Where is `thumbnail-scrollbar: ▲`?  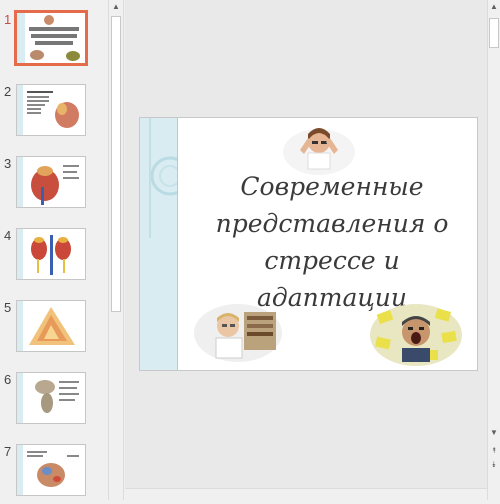
thumbnail-scrollbar: ▲ is located at coordinates (116, 250).